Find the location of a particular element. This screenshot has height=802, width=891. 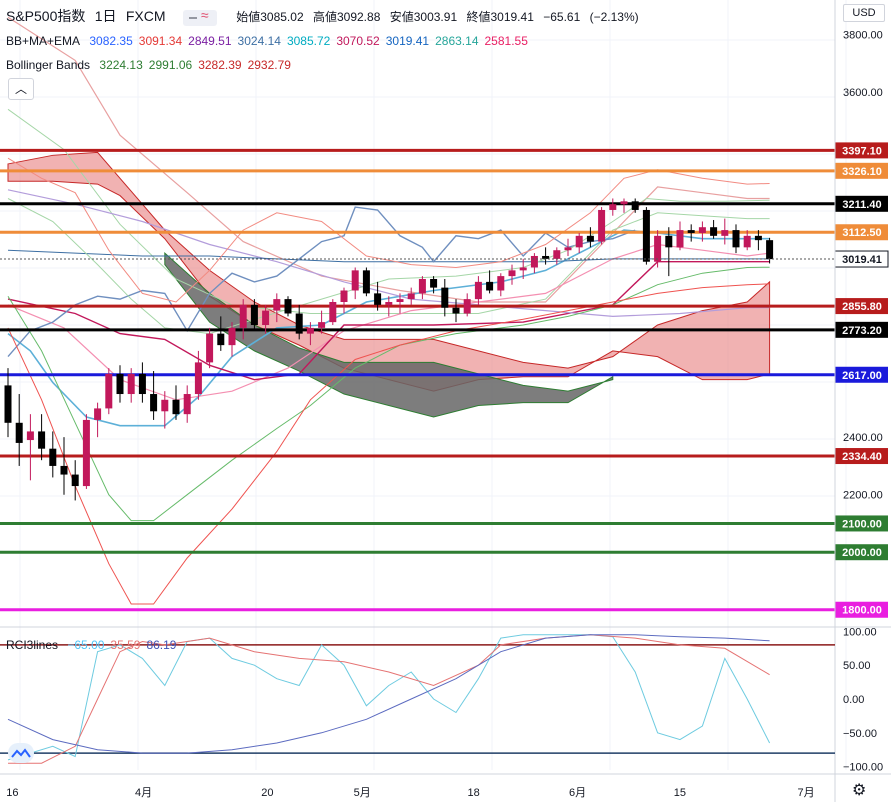

level-label: 3211.40 is located at coordinates (861, 205).